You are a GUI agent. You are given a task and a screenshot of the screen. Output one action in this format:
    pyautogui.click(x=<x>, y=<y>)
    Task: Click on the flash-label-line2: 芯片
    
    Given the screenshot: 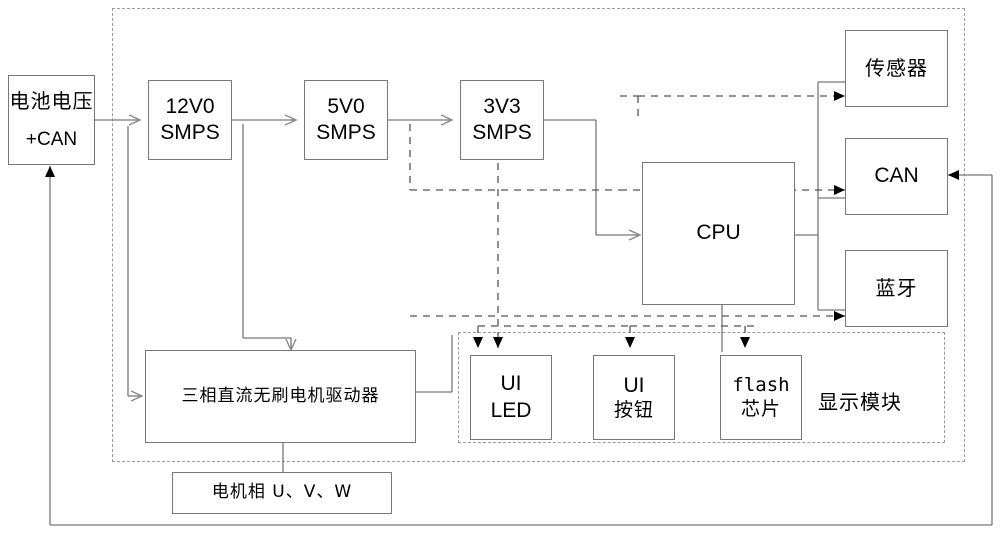 What is the action you would take?
    pyautogui.click(x=760, y=408)
    